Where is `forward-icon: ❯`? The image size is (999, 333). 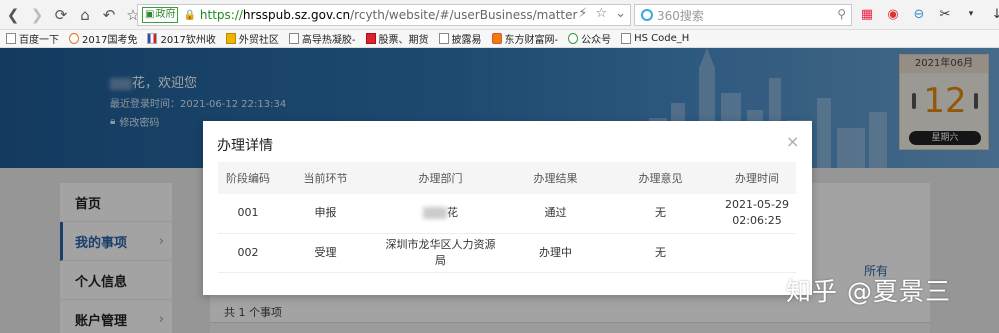
forward-icon: ❯ is located at coordinates (37, 15).